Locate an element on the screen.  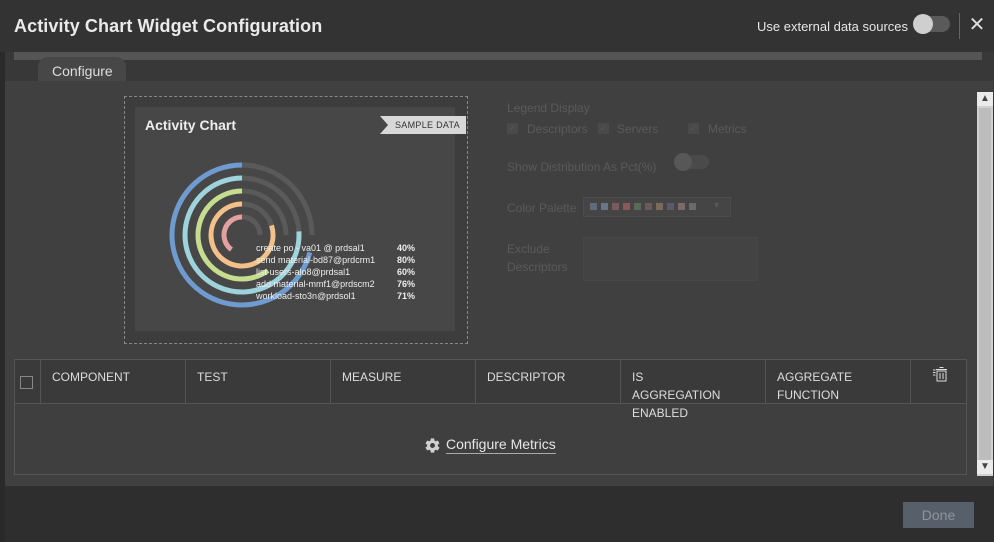
close-icon: ✕ is located at coordinates (977, 25).